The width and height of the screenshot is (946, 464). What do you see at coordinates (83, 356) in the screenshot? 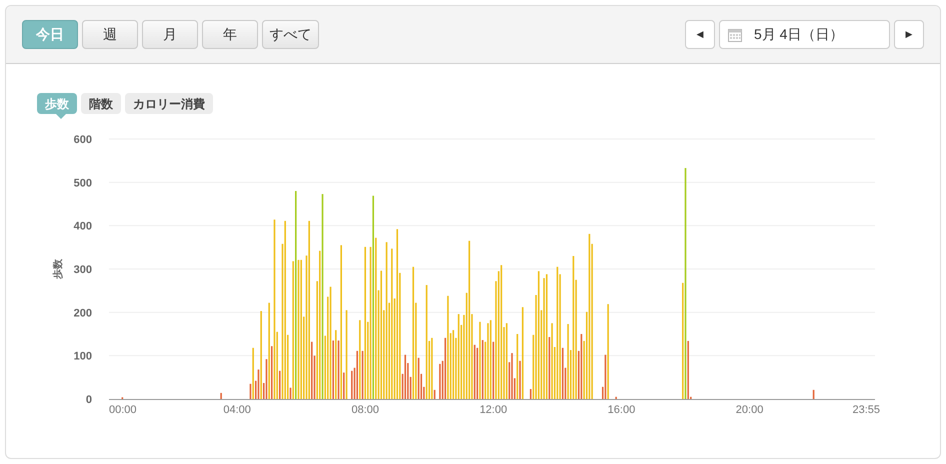
I see `y-tick-label: 100` at bounding box center [83, 356].